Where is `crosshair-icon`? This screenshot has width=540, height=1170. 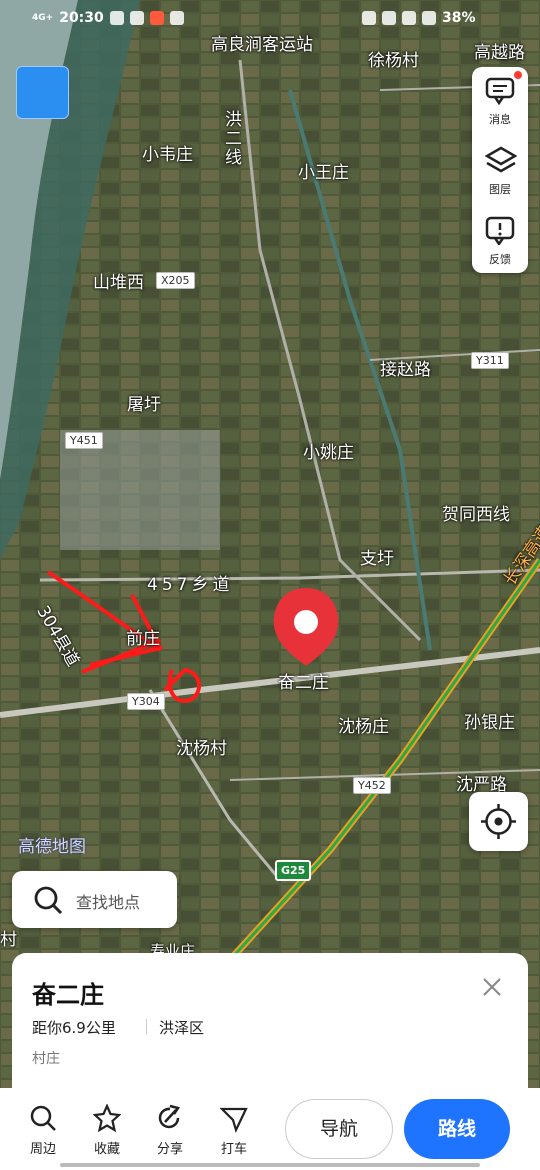
crosshair-icon is located at coordinates (498, 821).